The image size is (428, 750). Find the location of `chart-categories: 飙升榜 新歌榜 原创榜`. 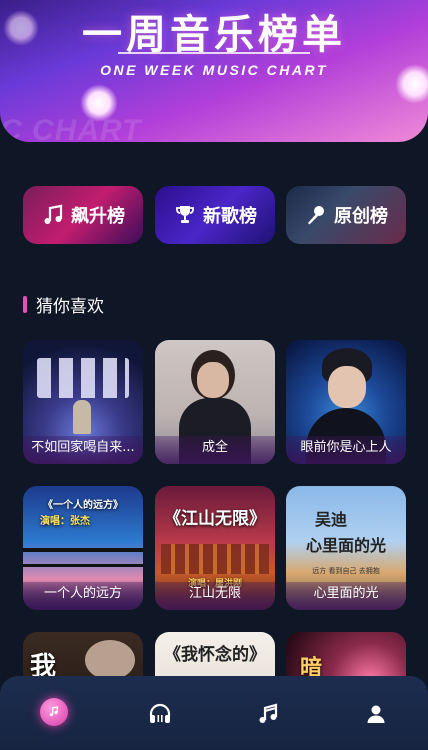

chart-categories: 飙升榜 新歌榜 原创榜 is located at coordinates (215, 215).